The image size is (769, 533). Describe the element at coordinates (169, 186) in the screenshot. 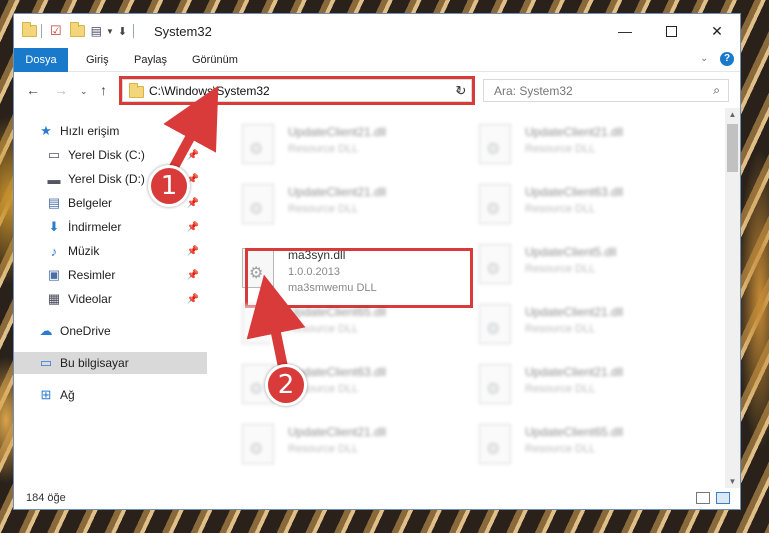

I see `step-marker-1: 1` at that location.